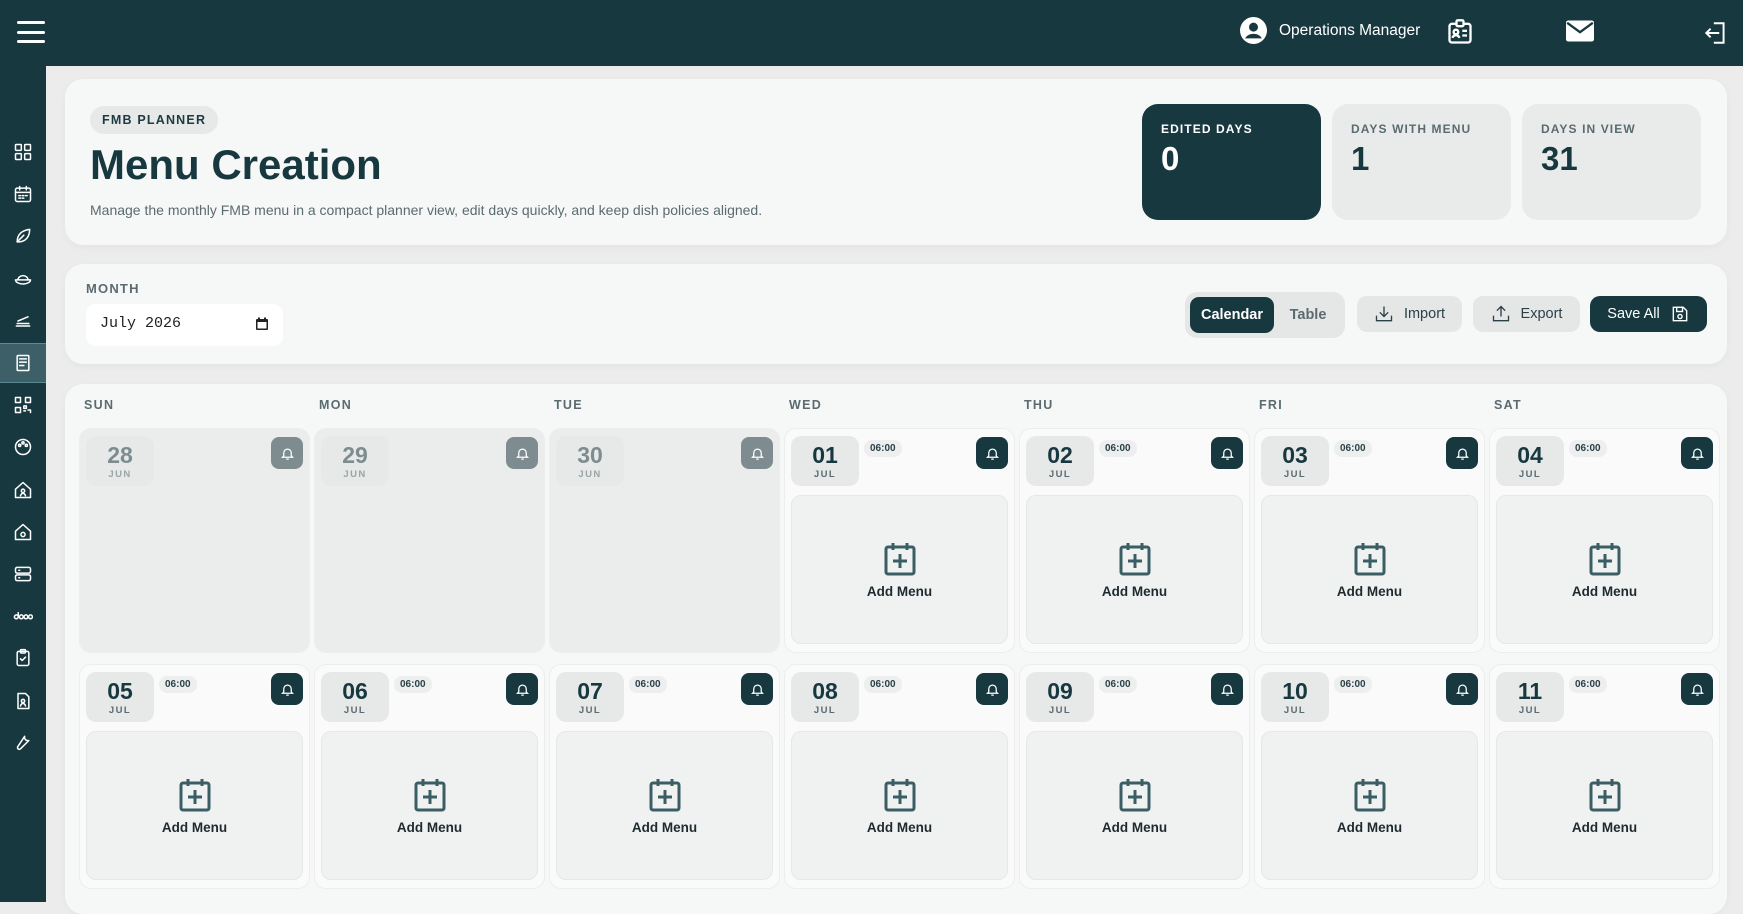  Describe the element at coordinates (31, 32) in the screenshot. I see `menu-icon` at that location.